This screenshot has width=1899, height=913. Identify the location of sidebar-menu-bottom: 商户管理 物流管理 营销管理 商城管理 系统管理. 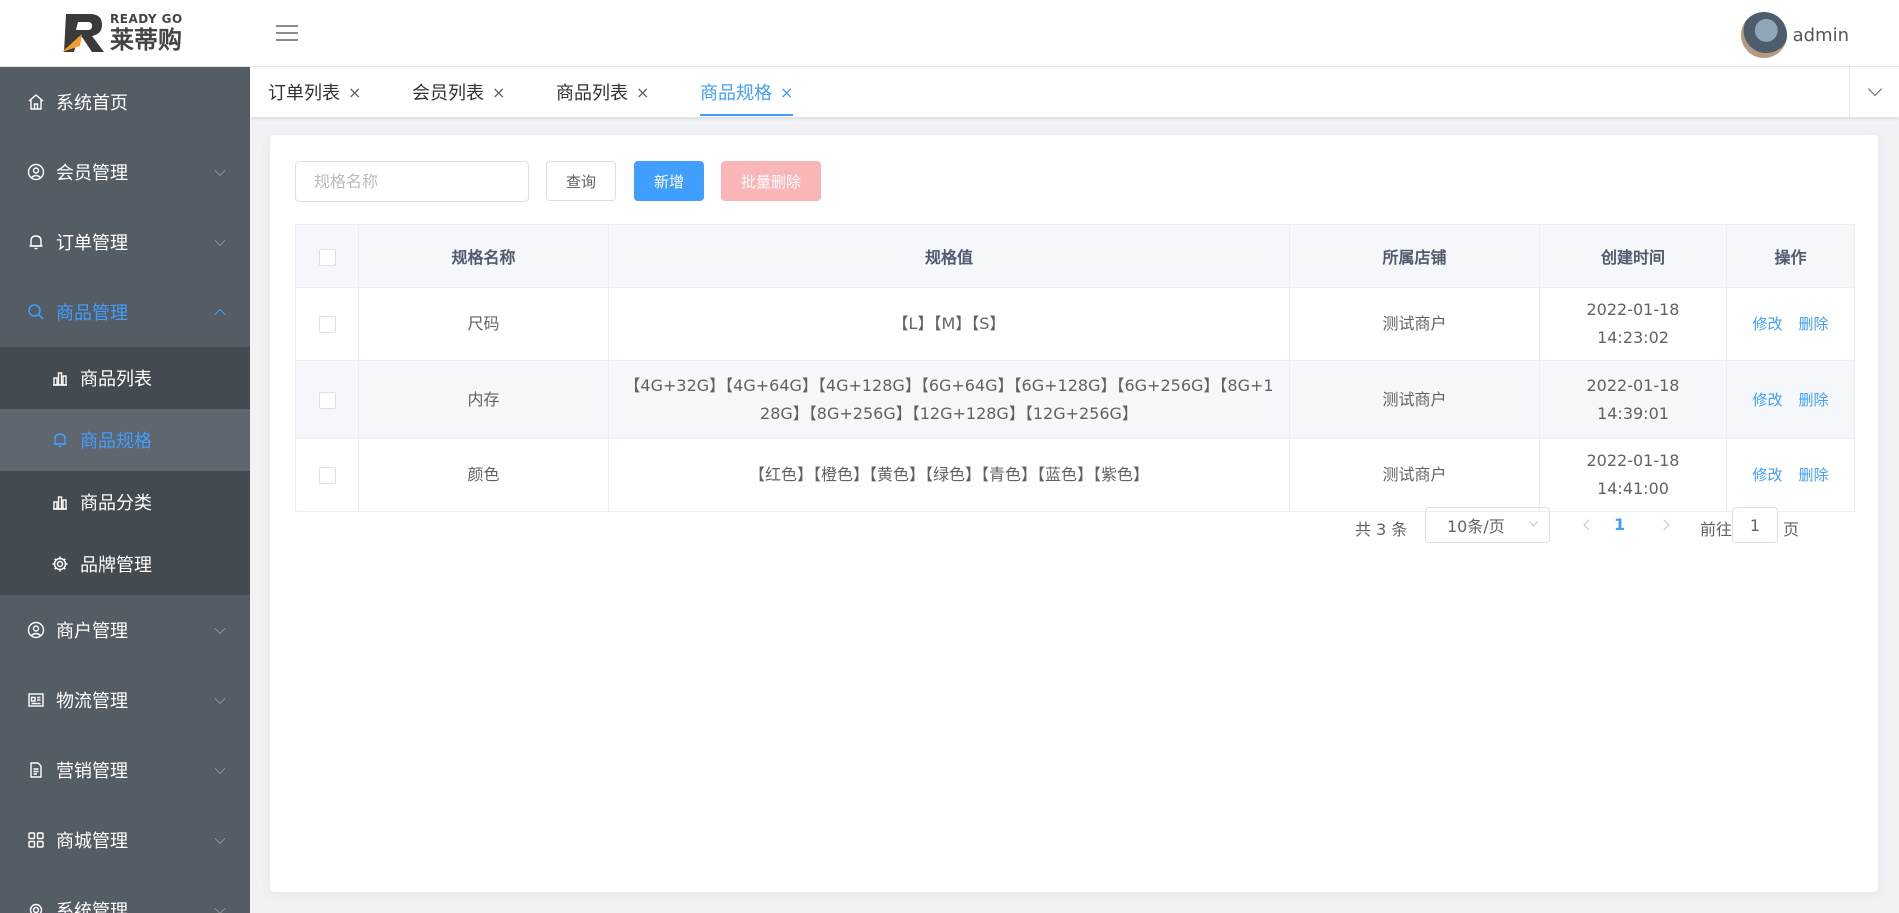
(125, 754).